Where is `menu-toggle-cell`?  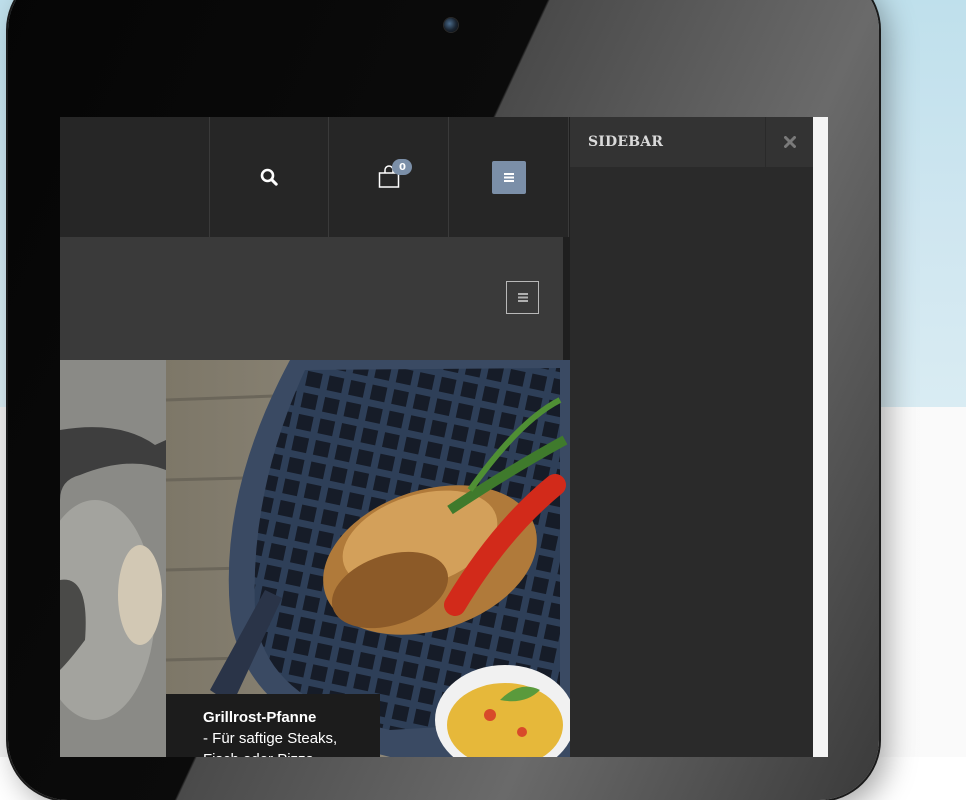 menu-toggle-cell is located at coordinates (509, 177).